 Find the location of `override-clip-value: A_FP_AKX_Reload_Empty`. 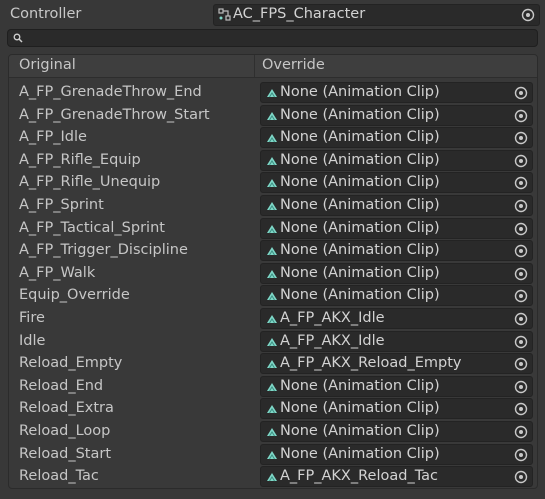

override-clip-value: A_FP_AKX_Reload_Empty is located at coordinates (371, 363).